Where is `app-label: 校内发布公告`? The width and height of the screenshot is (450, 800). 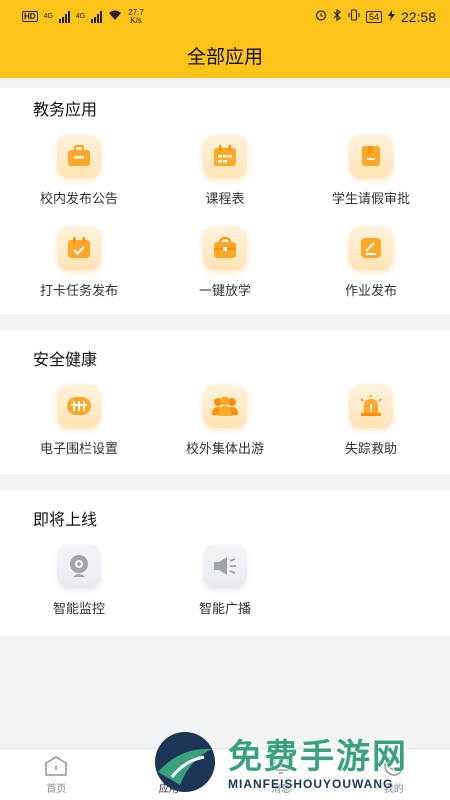 app-label: 校内发布公告 is located at coordinates (78, 198).